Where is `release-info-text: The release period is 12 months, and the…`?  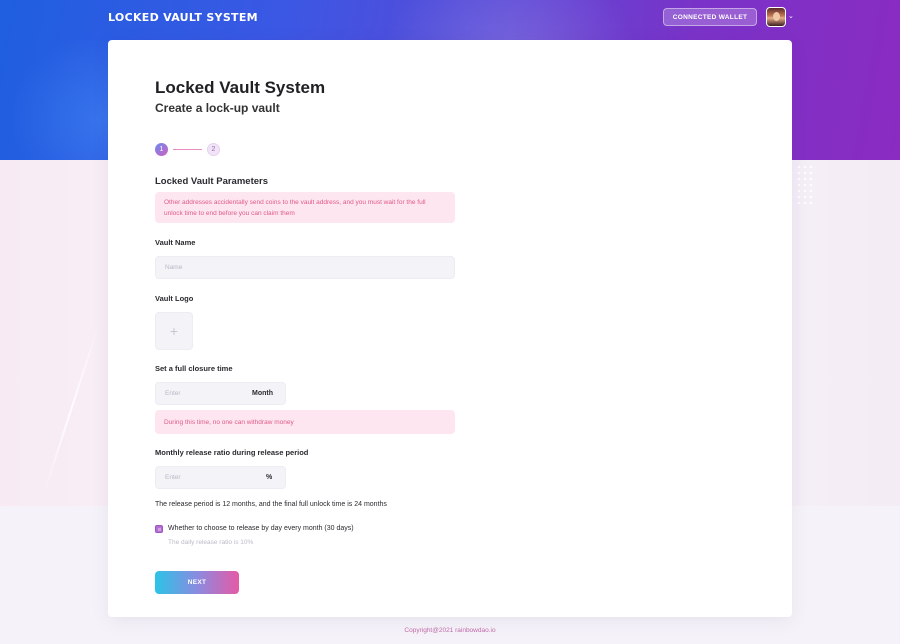 release-info-text: The release period is 12 months, and the… is located at coordinates (271, 504).